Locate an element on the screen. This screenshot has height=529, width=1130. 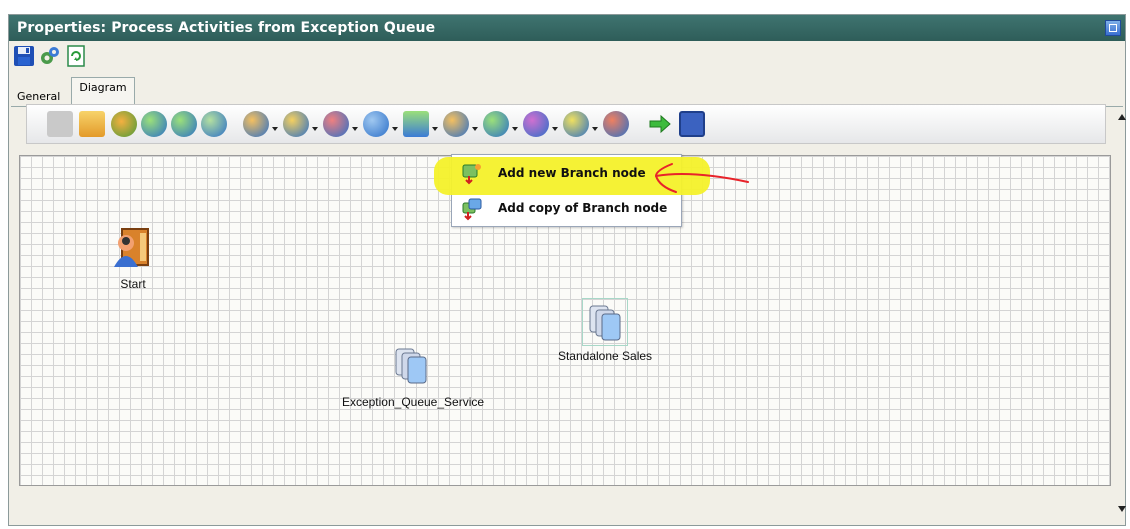
add-activity-icon is located at coordinates (92, 124).